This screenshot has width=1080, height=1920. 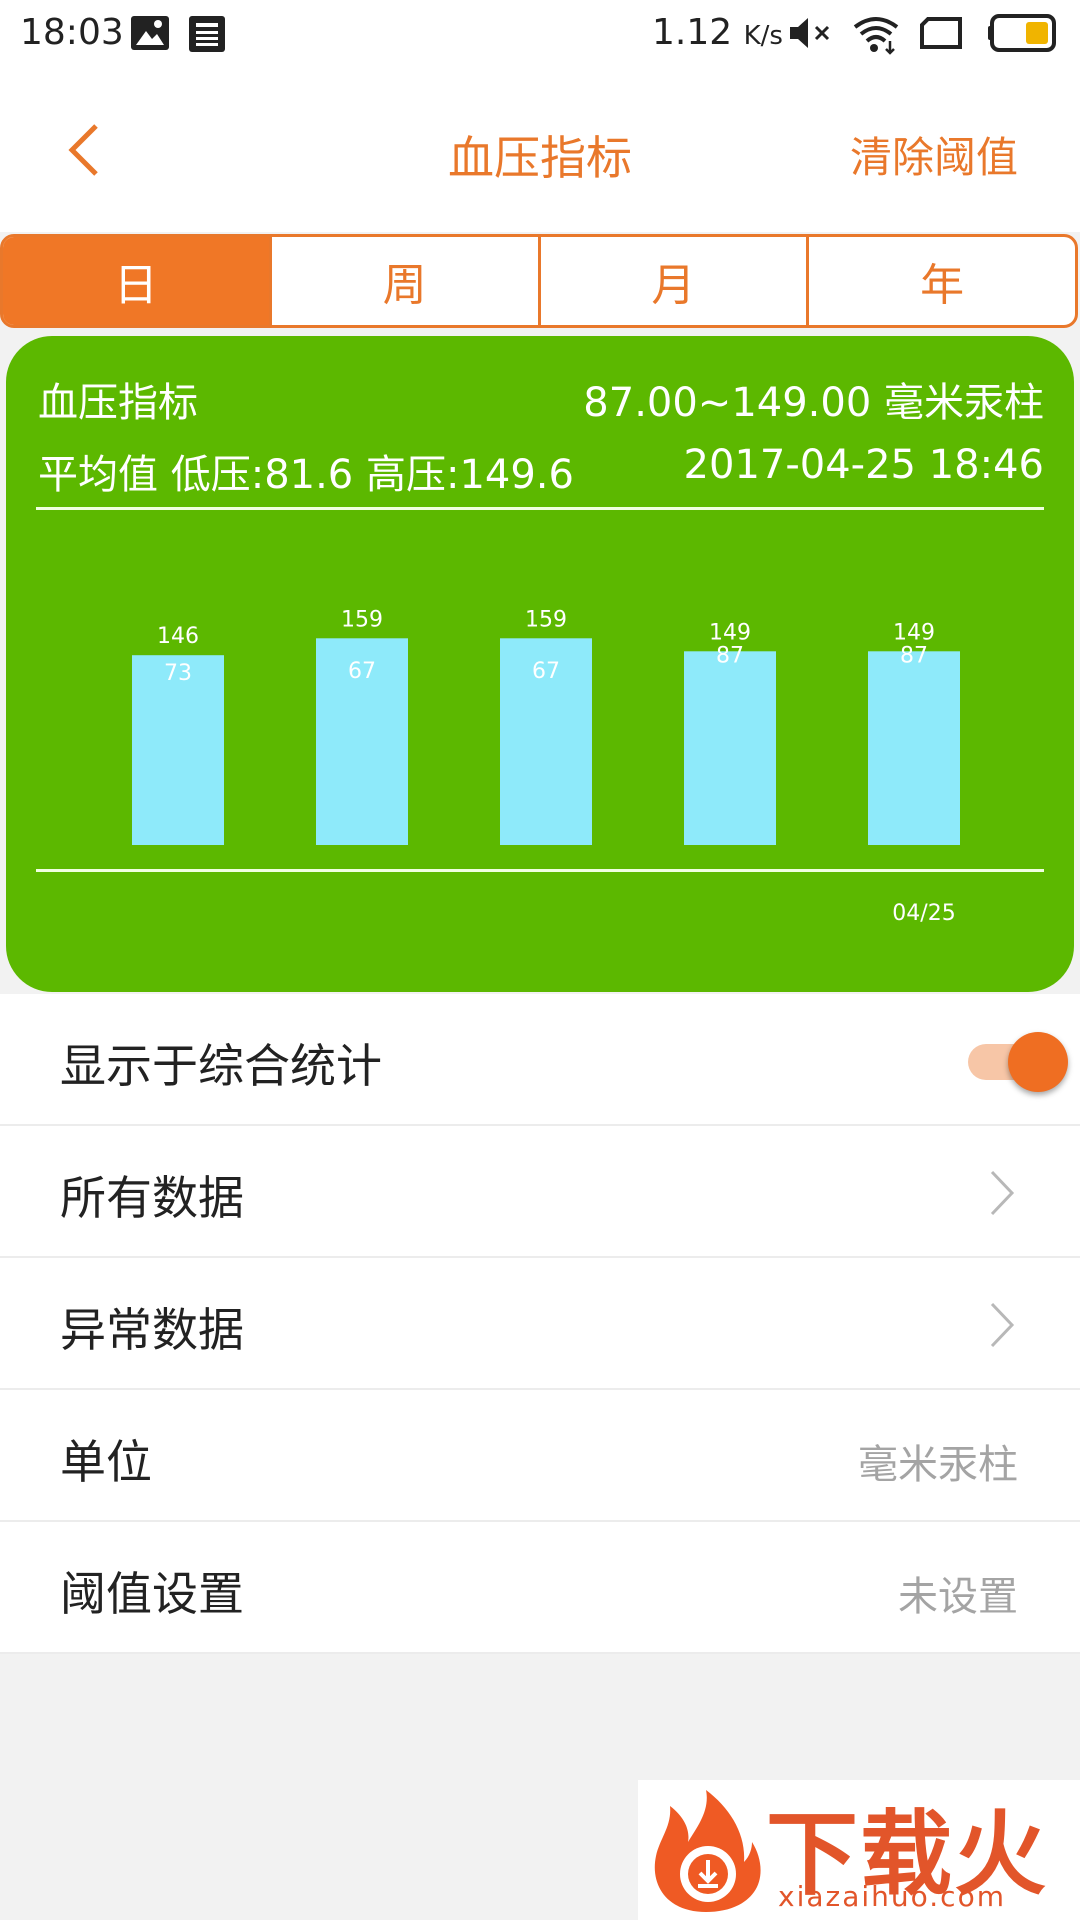 I want to click on network-speed-unit: K/s, so click(x=763, y=36).